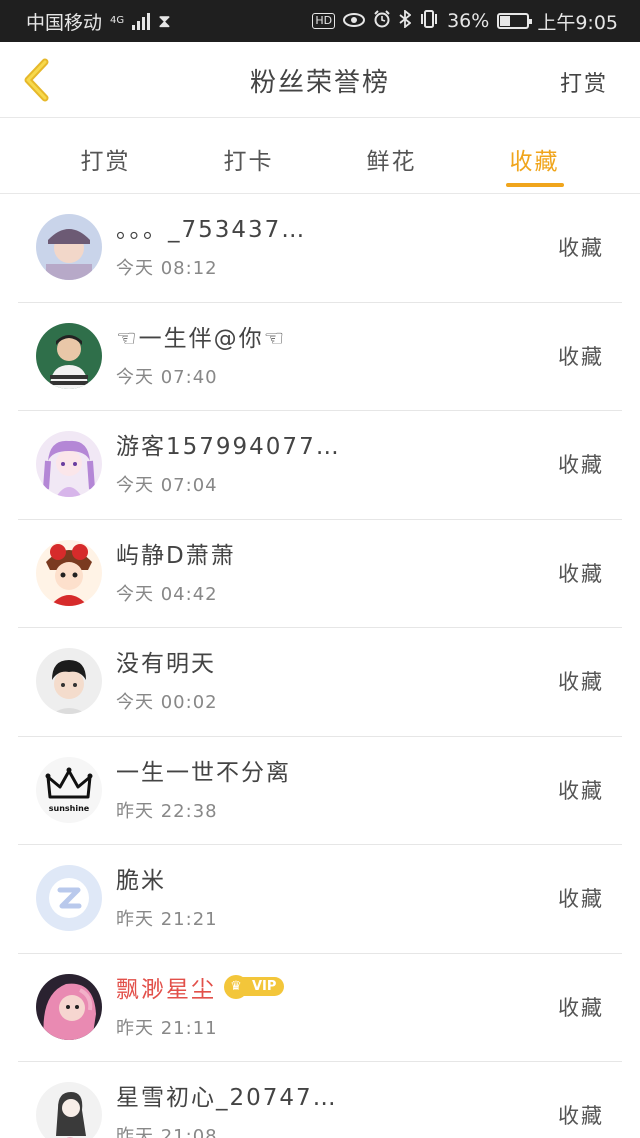  Describe the element at coordinates (236, 986) in the screenshot. I see `crown-icon: ♛` at that location.